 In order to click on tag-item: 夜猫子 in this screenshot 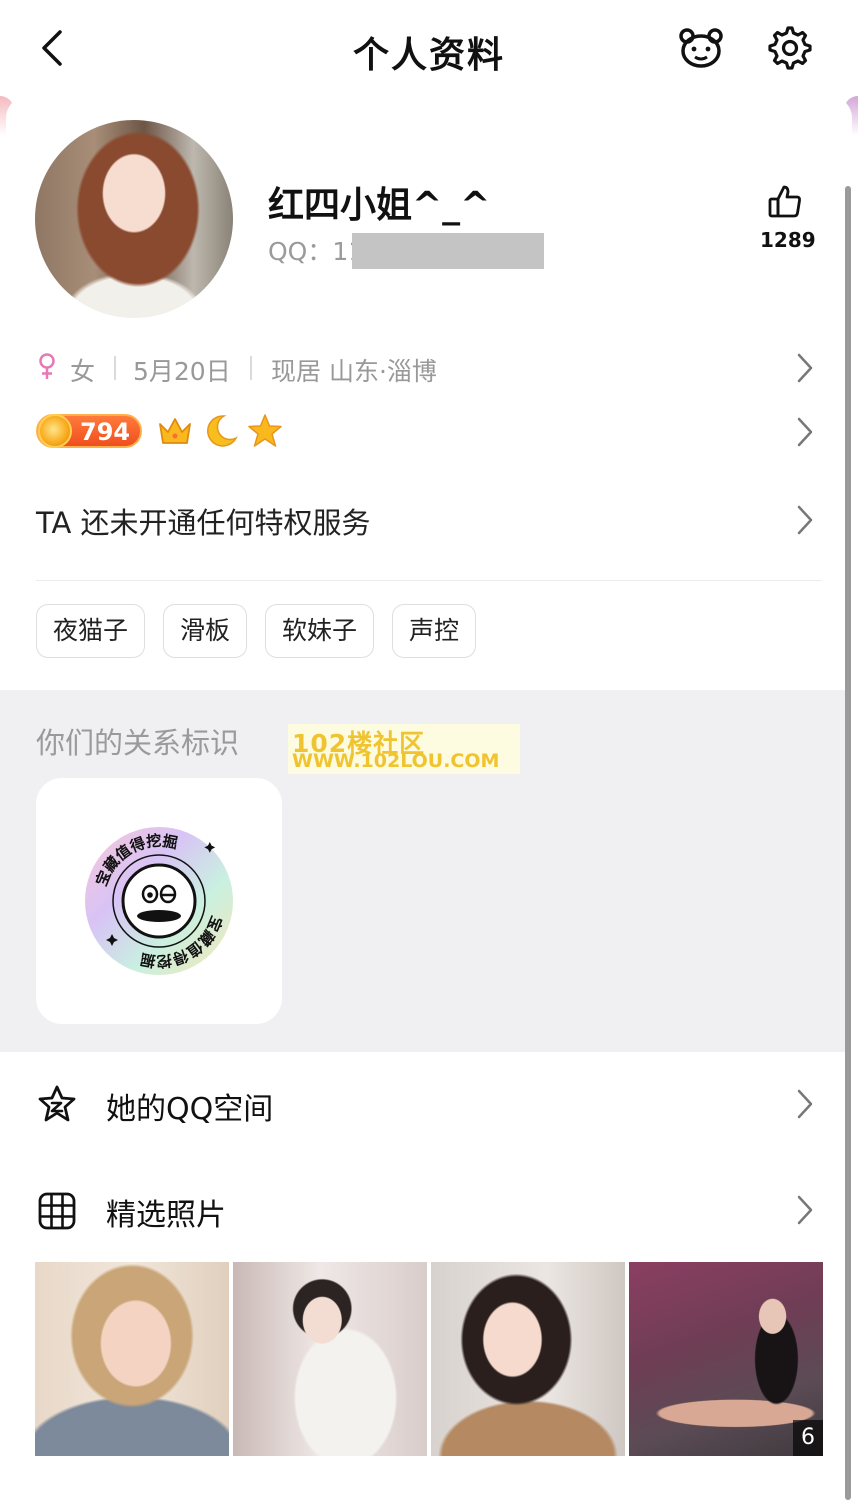, I will do `click(91, 631)`.